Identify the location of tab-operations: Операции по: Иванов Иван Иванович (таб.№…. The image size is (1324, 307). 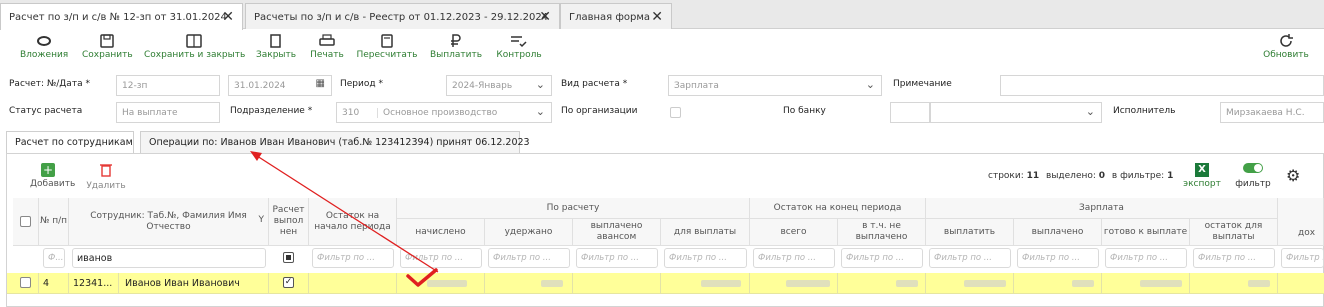
(335, 142).